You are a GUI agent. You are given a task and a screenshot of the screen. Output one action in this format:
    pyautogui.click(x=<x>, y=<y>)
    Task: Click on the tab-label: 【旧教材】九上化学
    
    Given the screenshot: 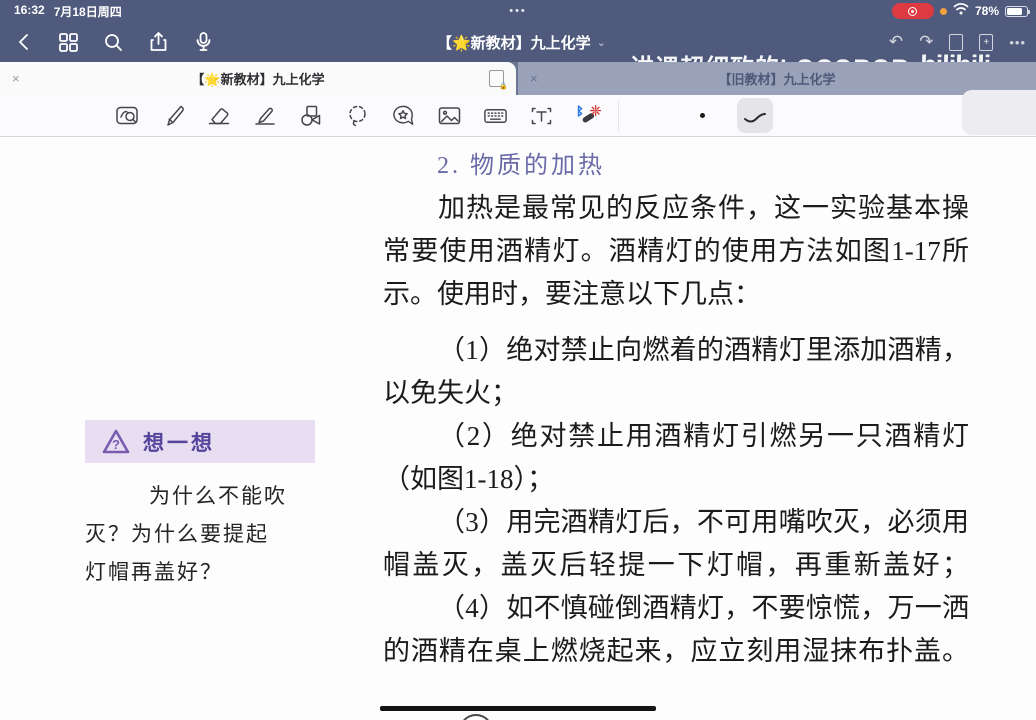 What is the action you would take?
    pyautogui.click(x=777, y=79)
    